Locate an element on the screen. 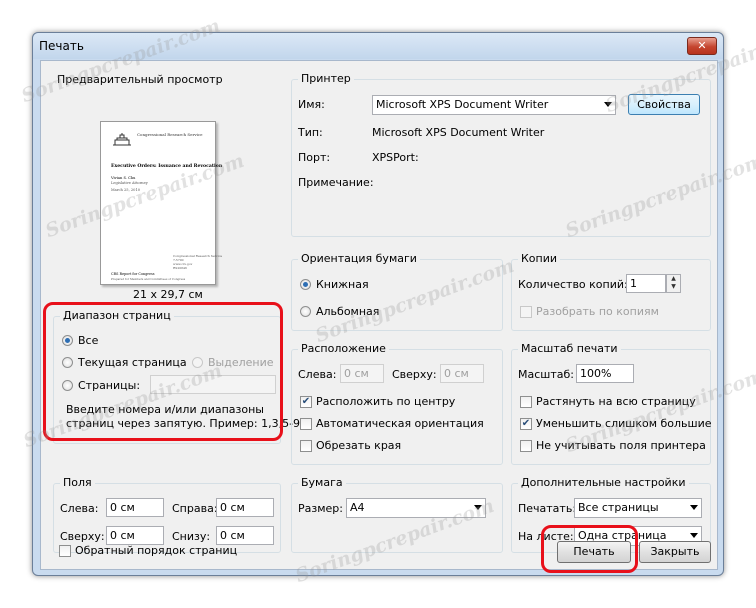  crop-checkbox is located at coordinates (306, 446).